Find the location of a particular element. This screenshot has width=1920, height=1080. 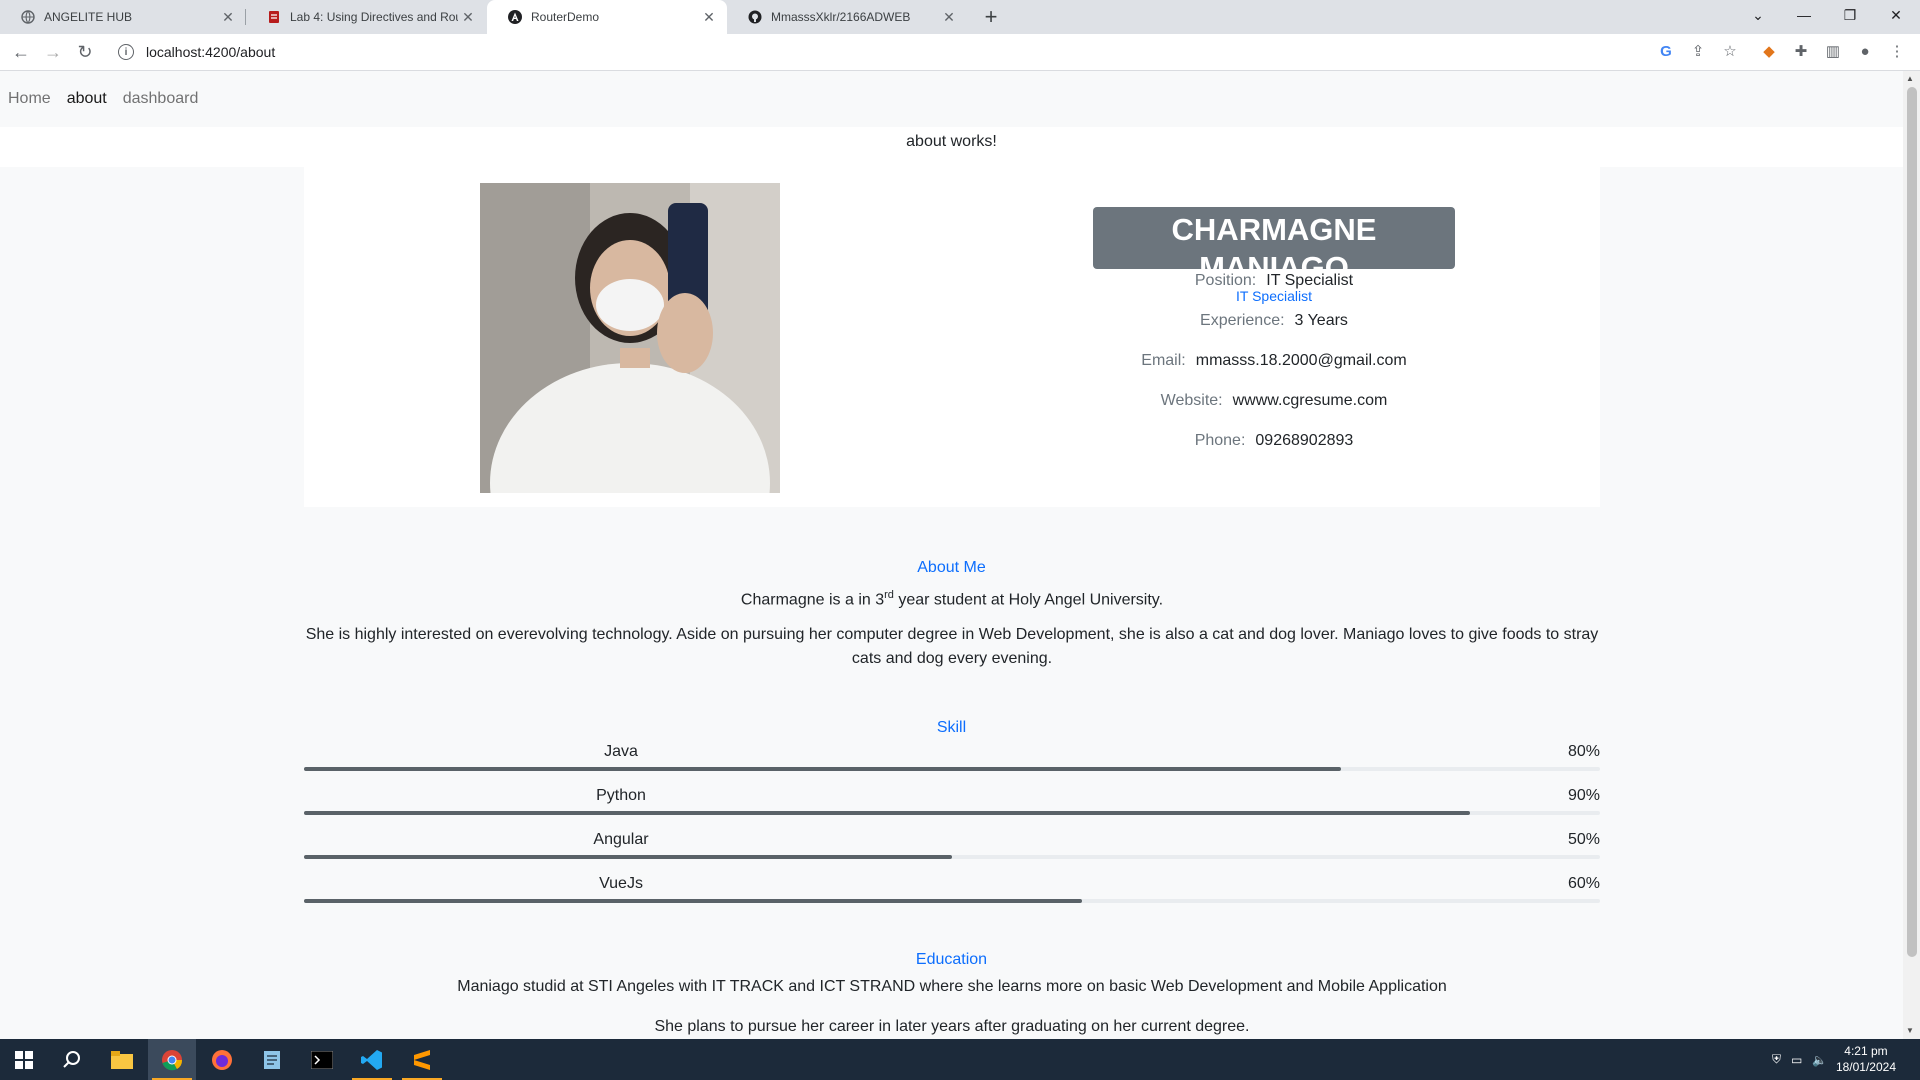

site-info-icon: i is located at coordinates (126, 52).